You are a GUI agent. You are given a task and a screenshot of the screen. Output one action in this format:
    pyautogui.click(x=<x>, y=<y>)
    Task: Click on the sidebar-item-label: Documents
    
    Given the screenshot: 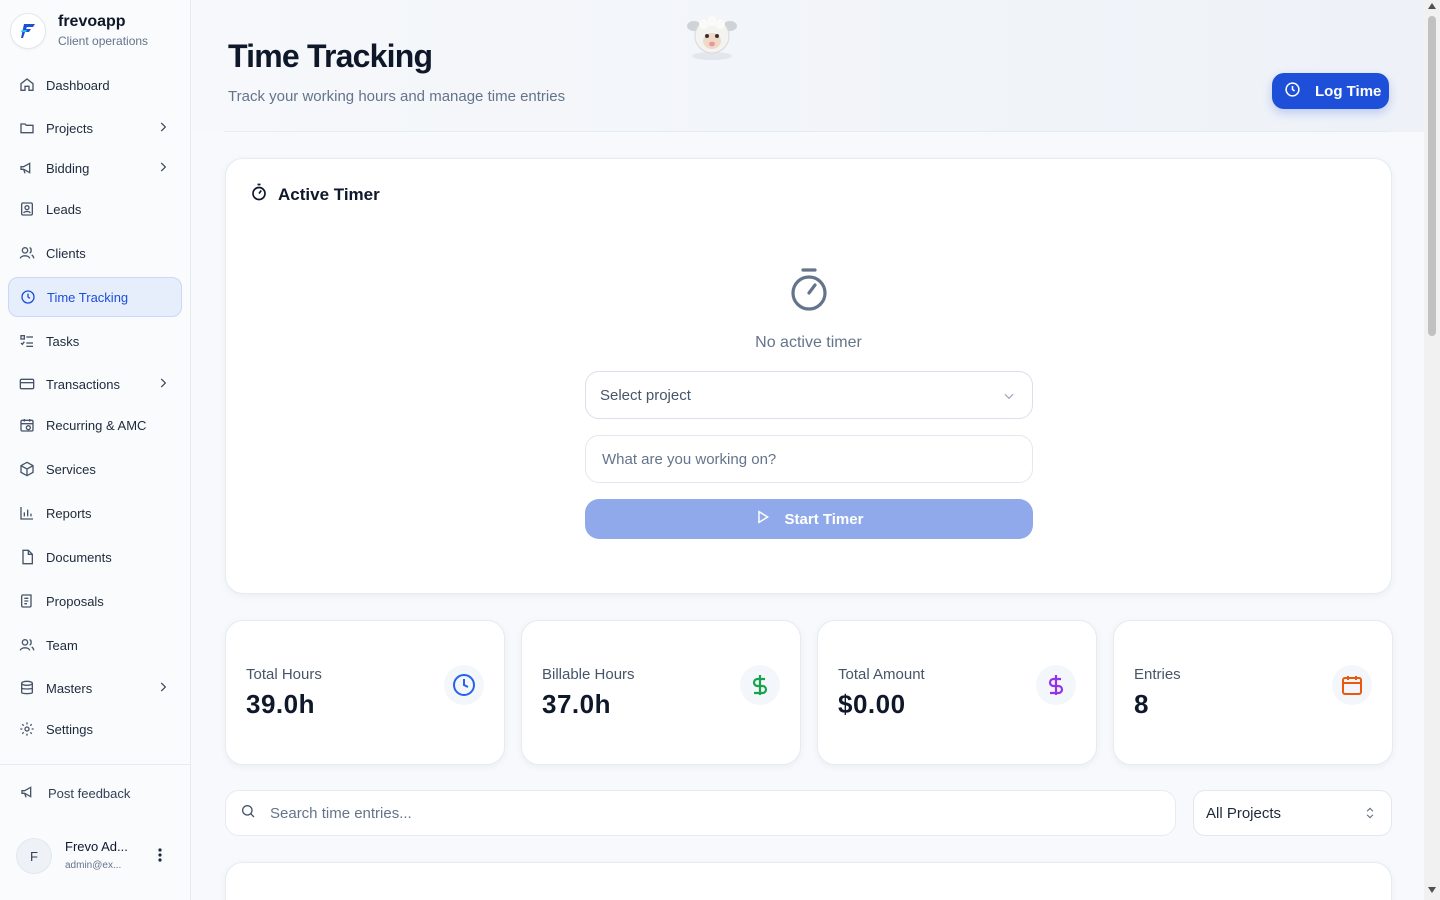 What is the action you would take?
    pyautogui.click(x=79, y=557)
    